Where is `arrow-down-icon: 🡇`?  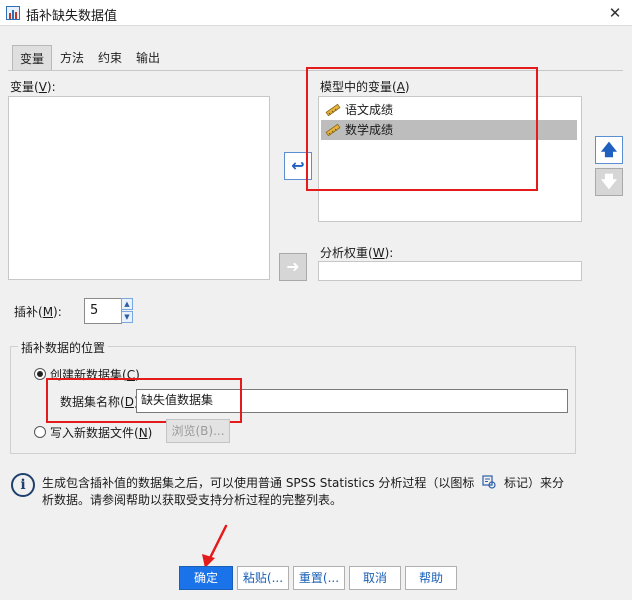
arrow-down-icon: 🡇 is located at coordinates (609, 181).